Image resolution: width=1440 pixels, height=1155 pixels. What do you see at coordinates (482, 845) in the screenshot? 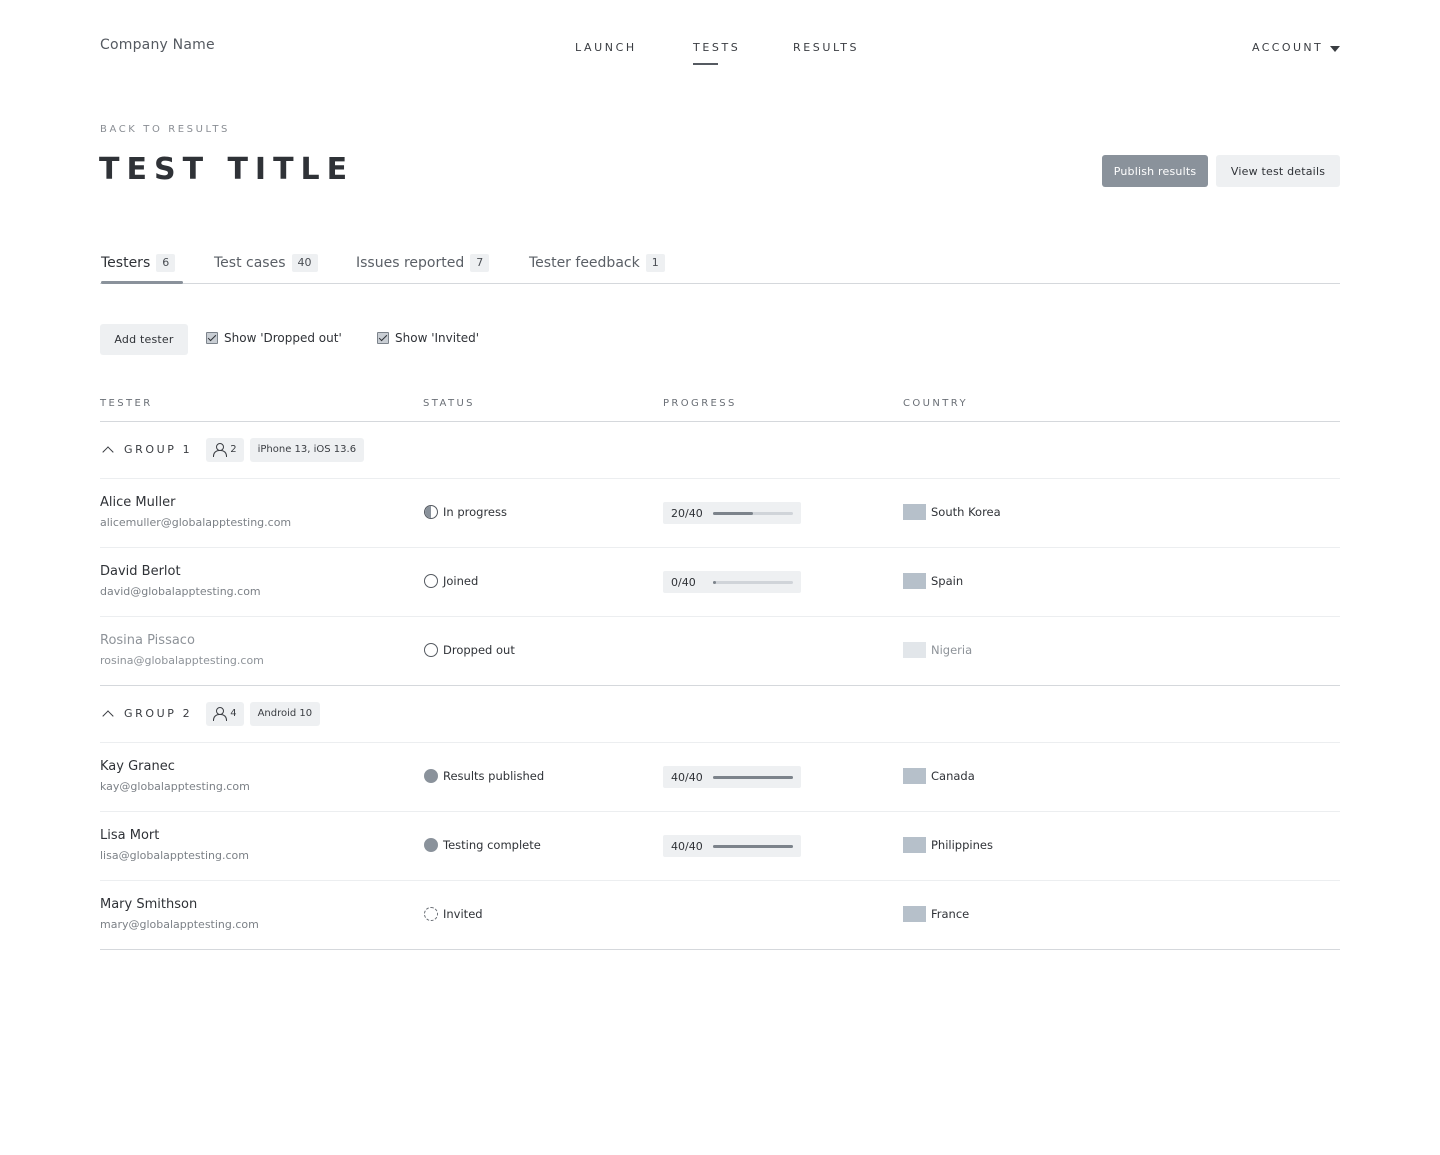
I see `status-cell: Testing complete` at bounding box center [482, 845].